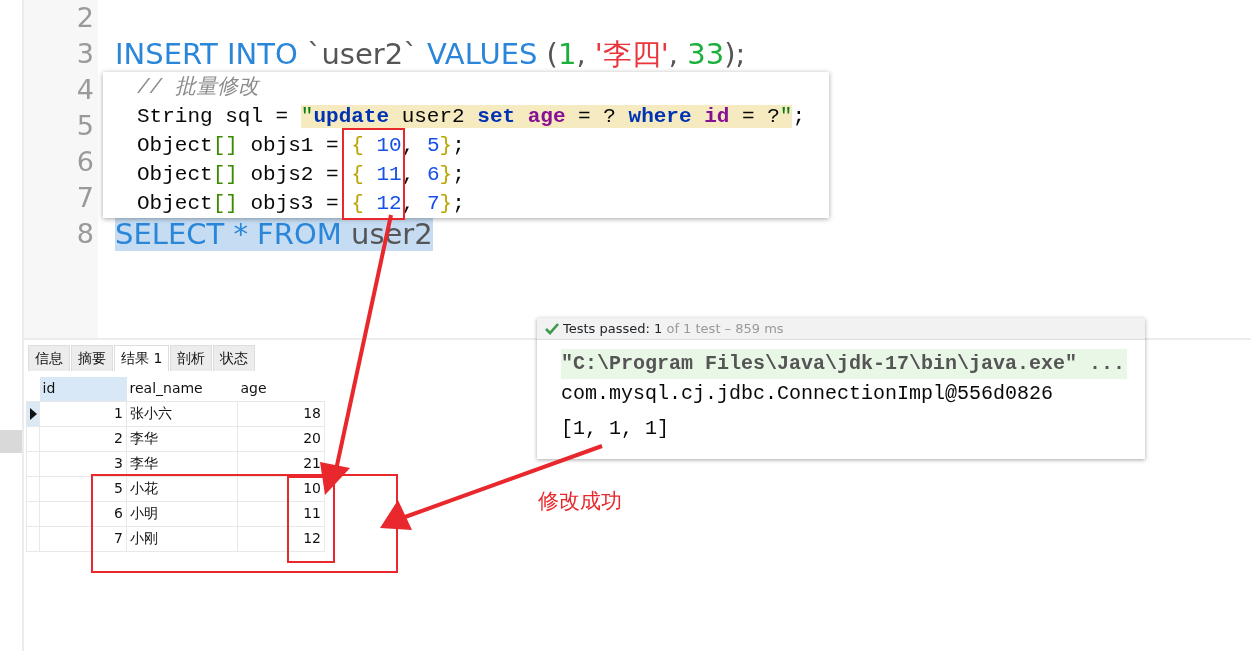 The height and width of the screenshot is (651, 1251). What do you see at coordinates (430, 54) in the screenshot?
I see `code-line: INSERT INTO `user2` VALUES (1, '李四', 33);` at bounding box center [430, 54].